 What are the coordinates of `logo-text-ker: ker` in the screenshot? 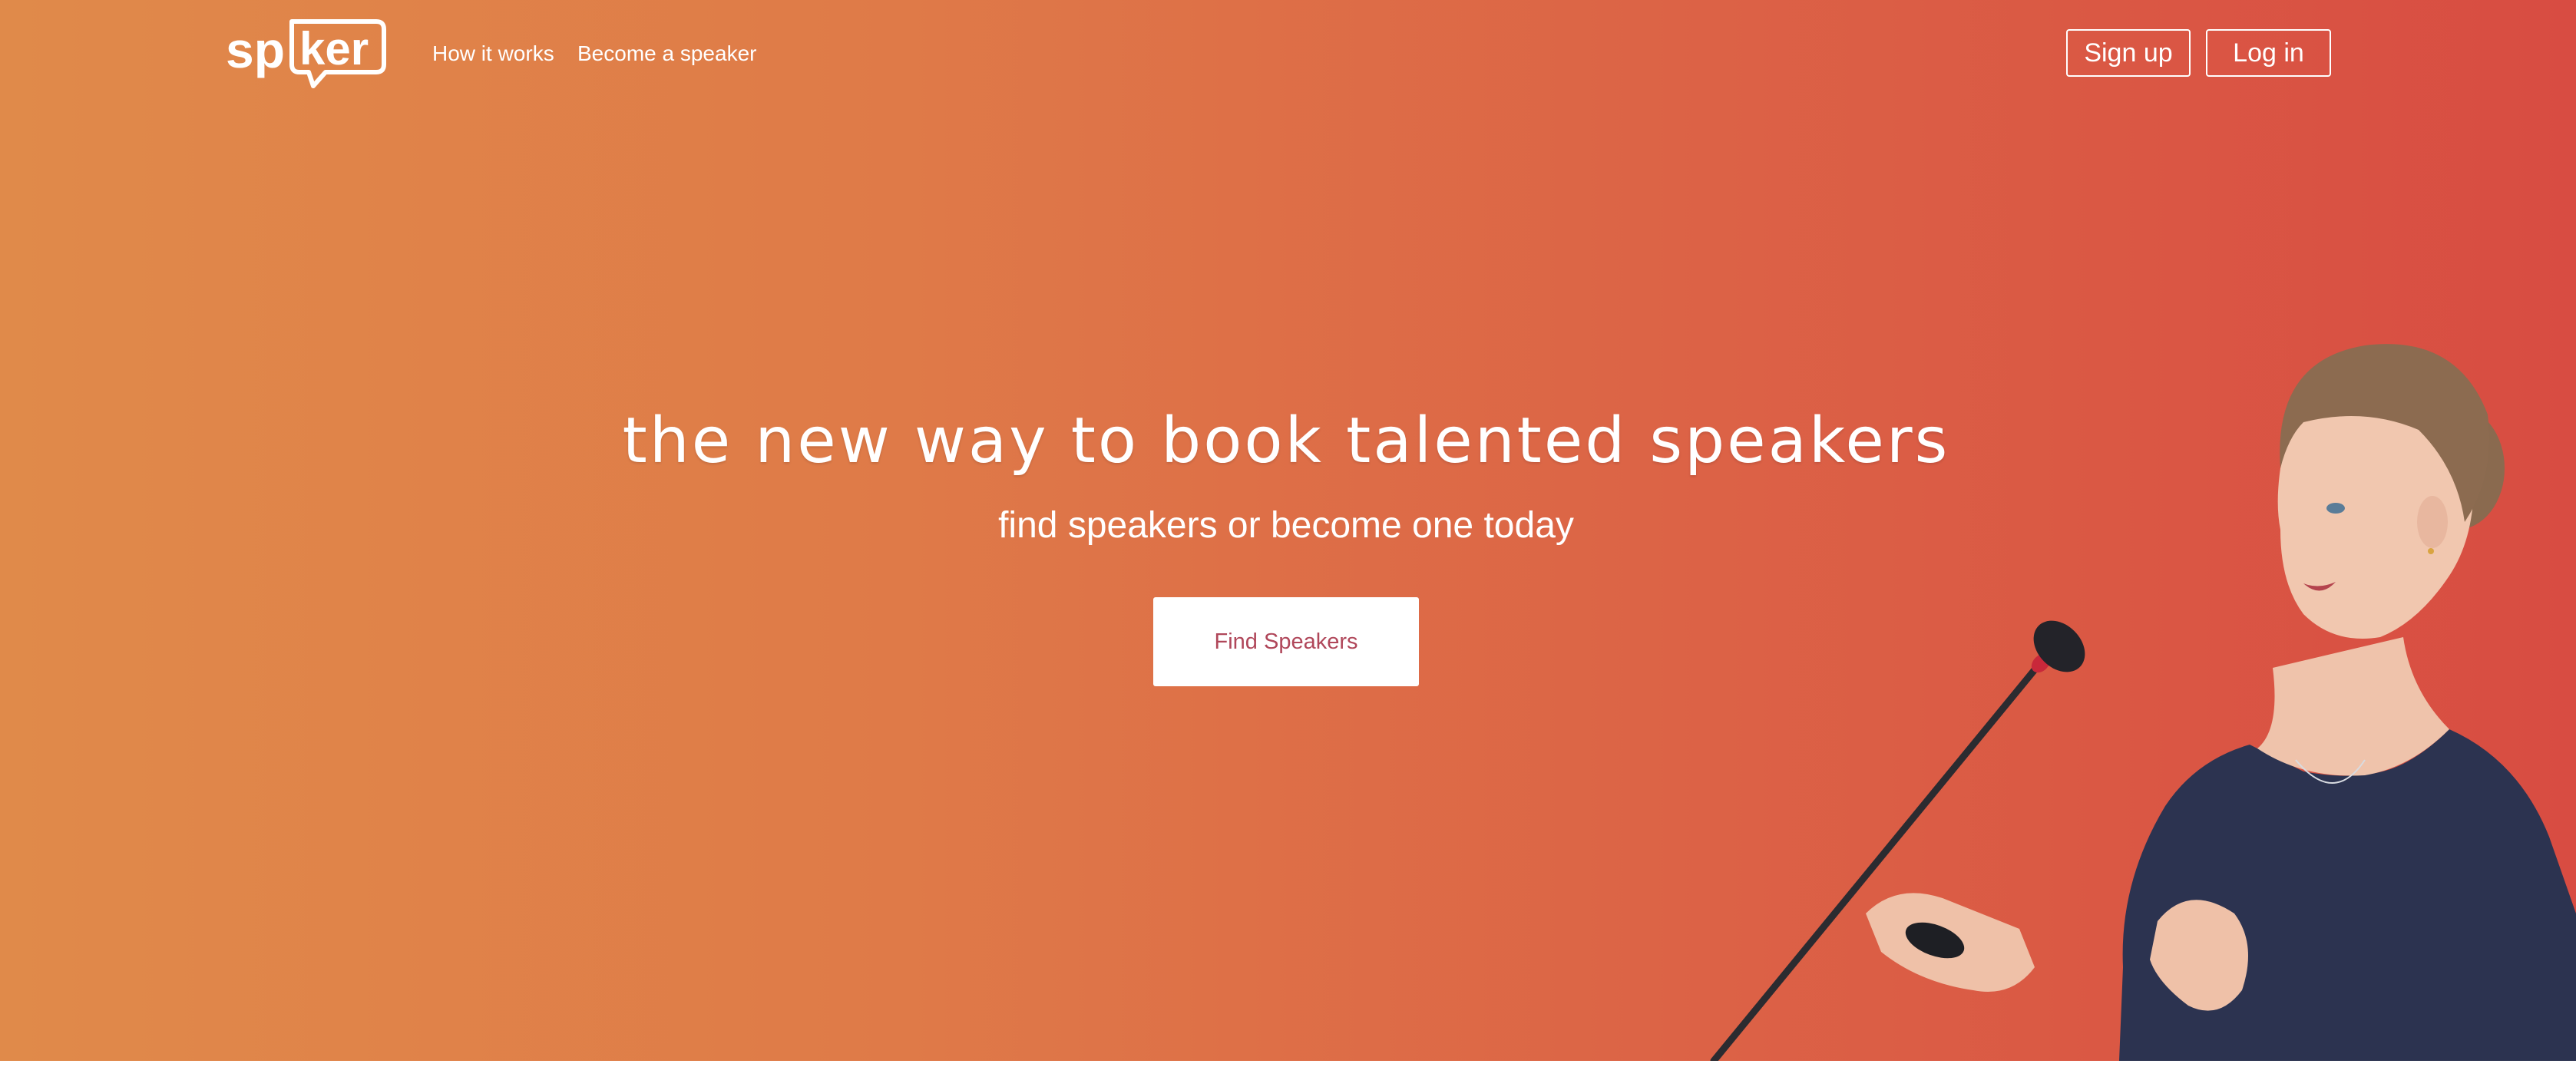 It's located at (334, 48).